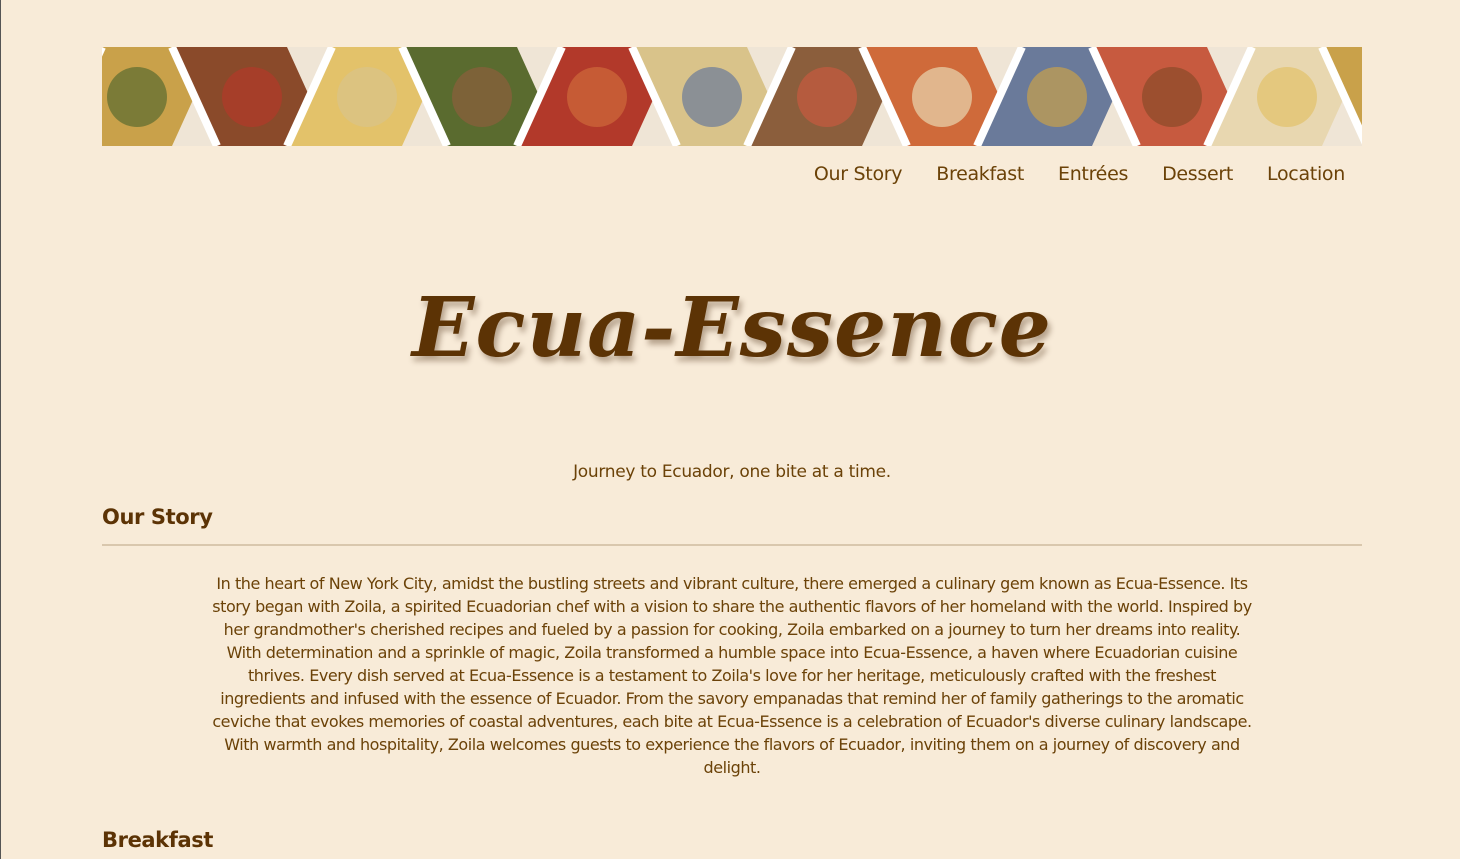  Describe the element at coordinates (157, 517) in the screenshot. I see `section-heading-our-story: Our Story` at that location.